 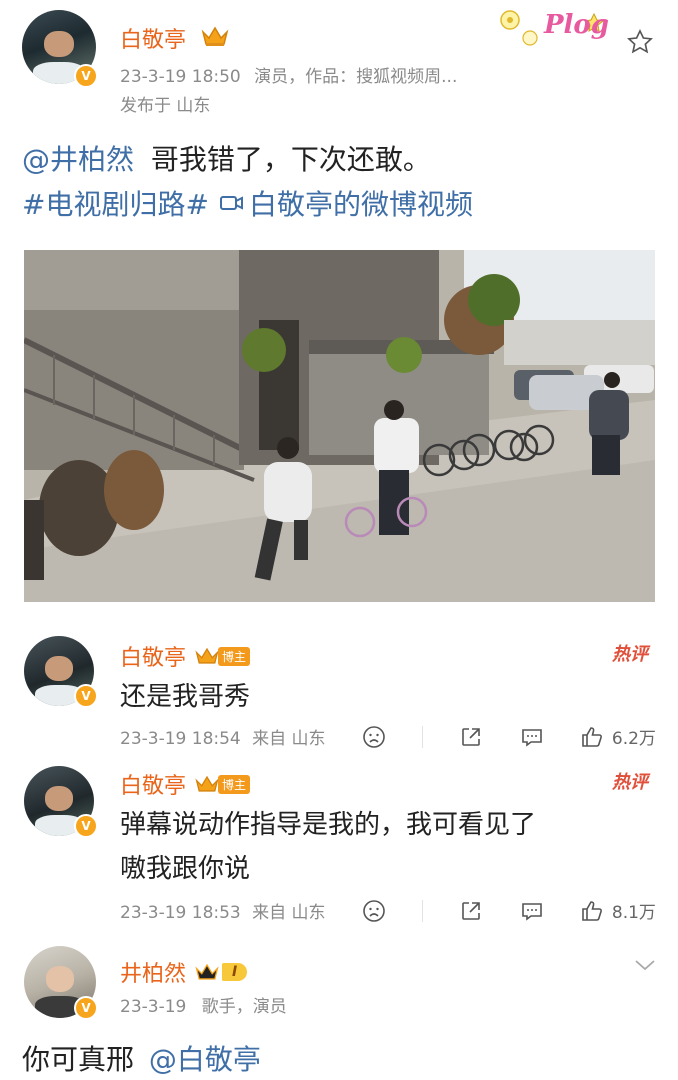 What do you see at coordinates (180, 913) in the screenshot?
I see `comment-time: 23-3-19 18:53` at bounding box center [180, 913].